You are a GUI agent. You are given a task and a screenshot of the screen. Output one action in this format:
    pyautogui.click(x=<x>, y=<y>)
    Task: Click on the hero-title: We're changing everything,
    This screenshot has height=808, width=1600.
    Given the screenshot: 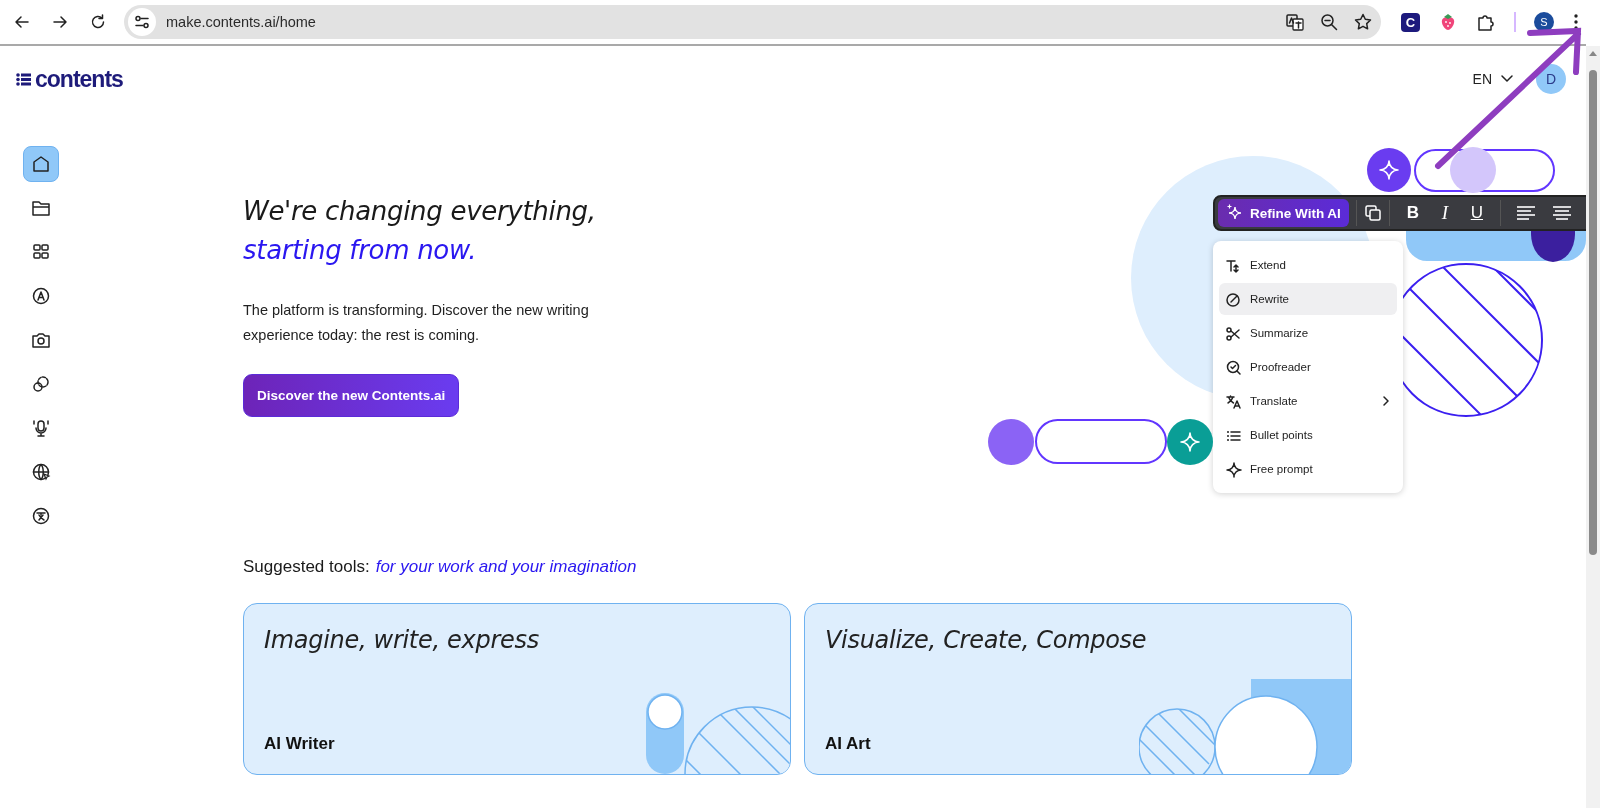 What is the action you would take?
    pyautogui.click(x=419, y=211)
    